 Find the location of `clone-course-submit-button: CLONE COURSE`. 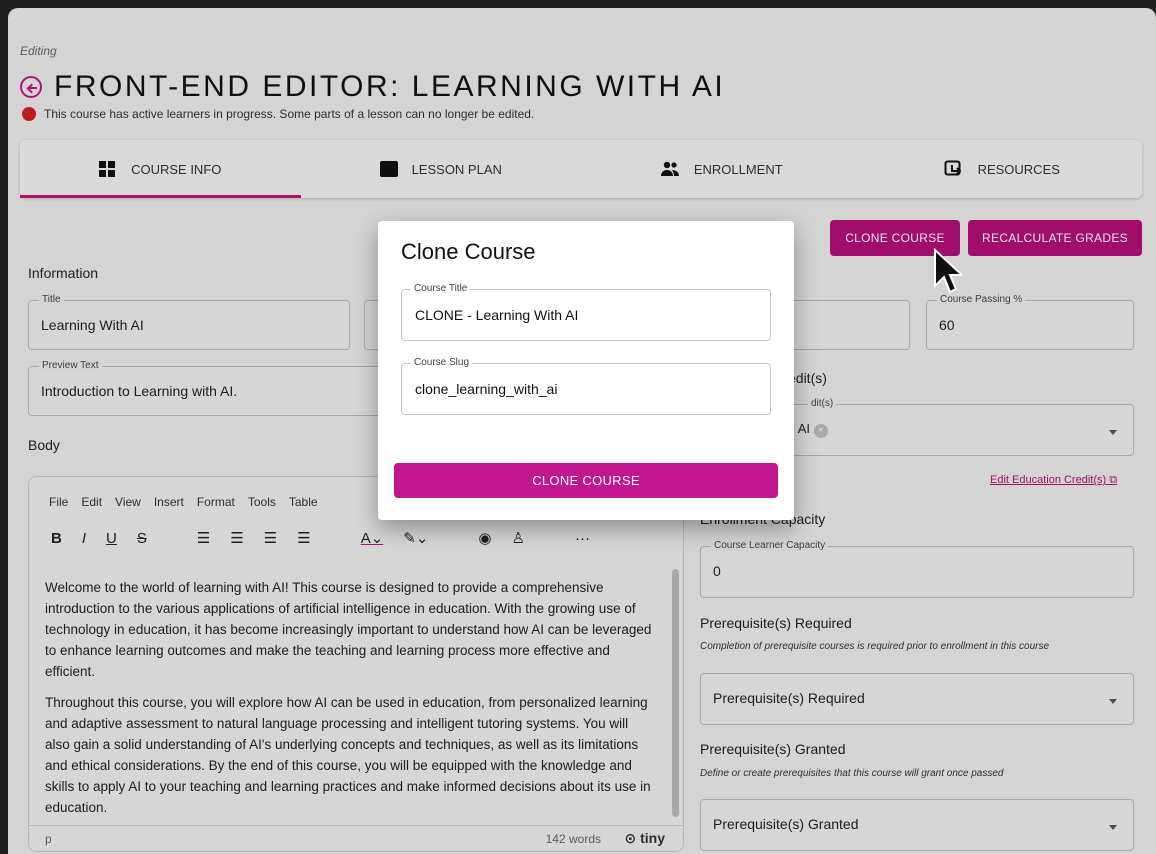

clone-course-submit-button: CLONE COURSE is located at coordinates (586, 480).